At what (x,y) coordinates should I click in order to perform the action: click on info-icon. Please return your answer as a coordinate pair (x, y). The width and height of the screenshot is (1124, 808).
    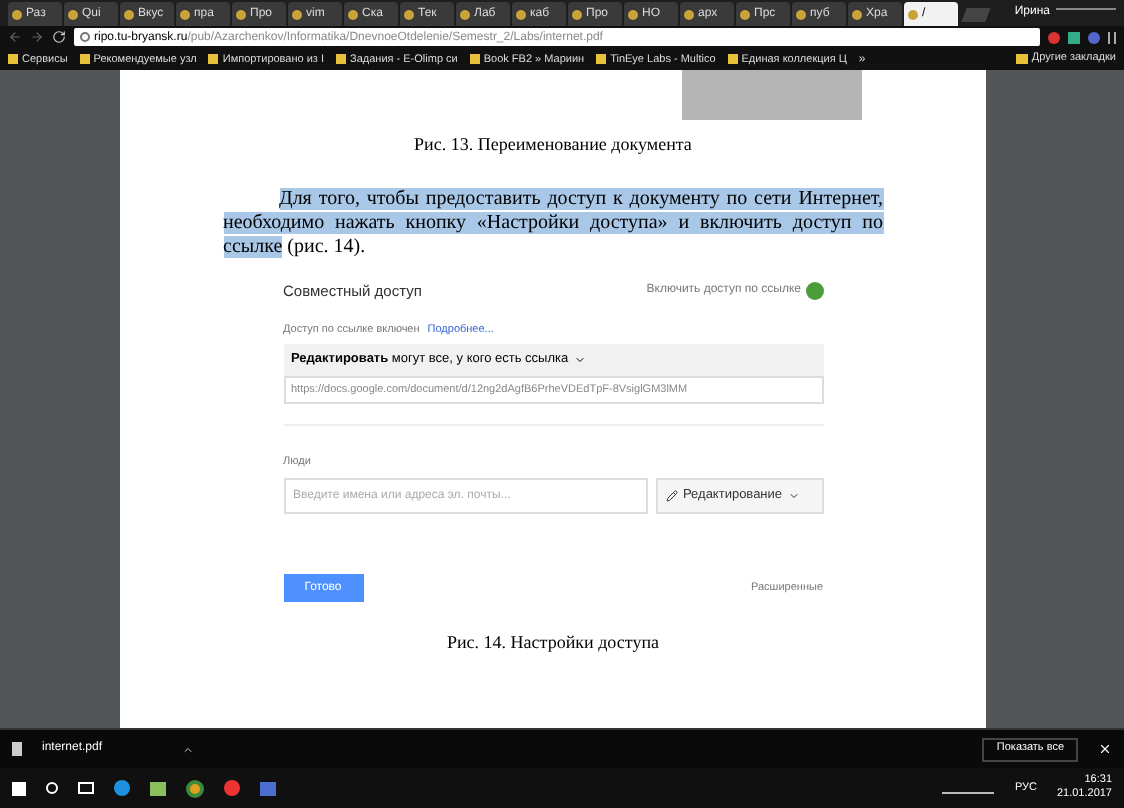
    Looking at the image, I should click on (85, 37).